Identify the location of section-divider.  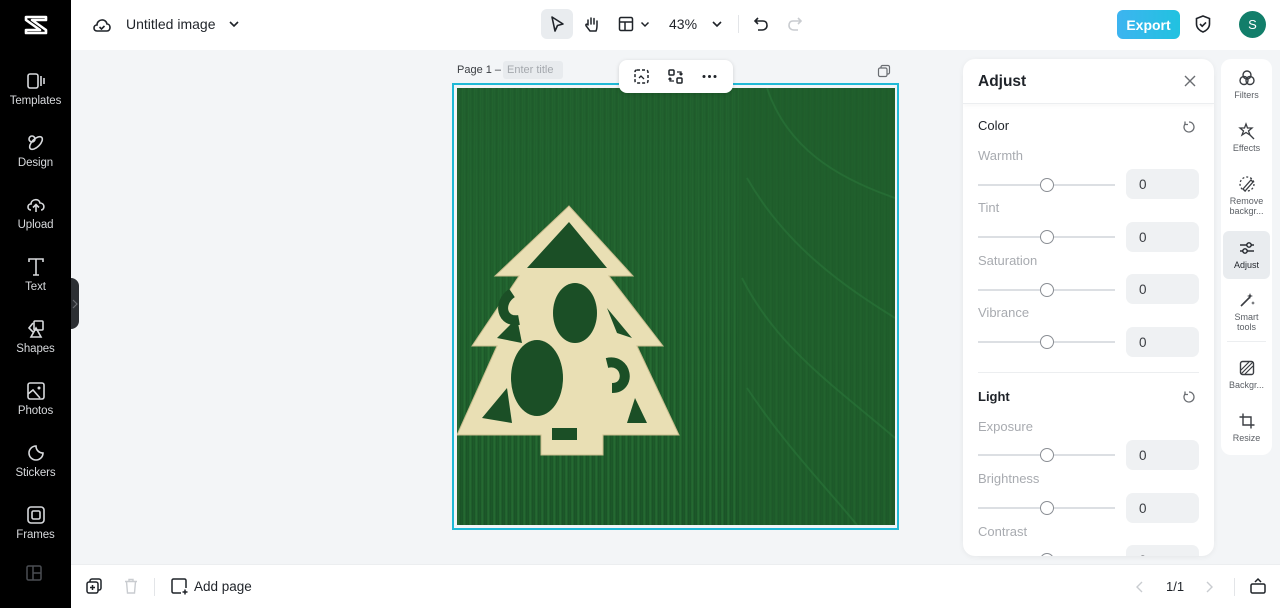
(1088, 372).